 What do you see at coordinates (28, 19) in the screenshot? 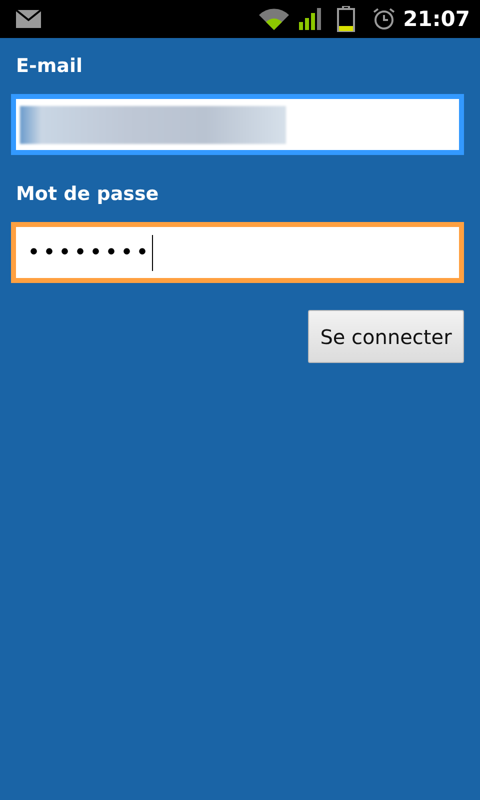
I see `mail-icon` at bounding box center [28, 19].